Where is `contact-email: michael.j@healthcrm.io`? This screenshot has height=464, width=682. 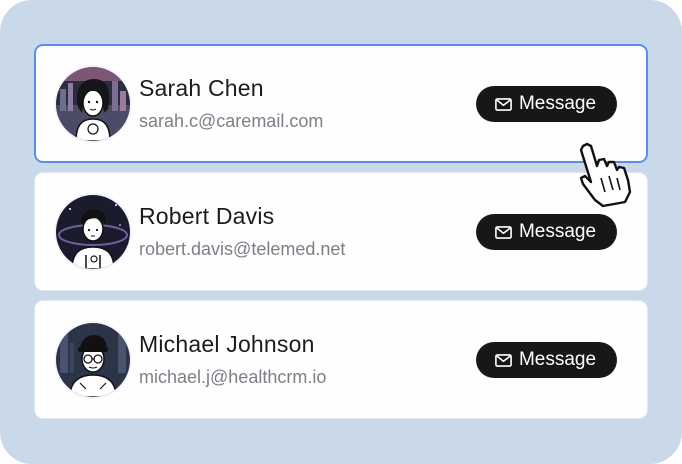 contact-email: michael.j@healthcrm.io is located at coordinates (233, 377).